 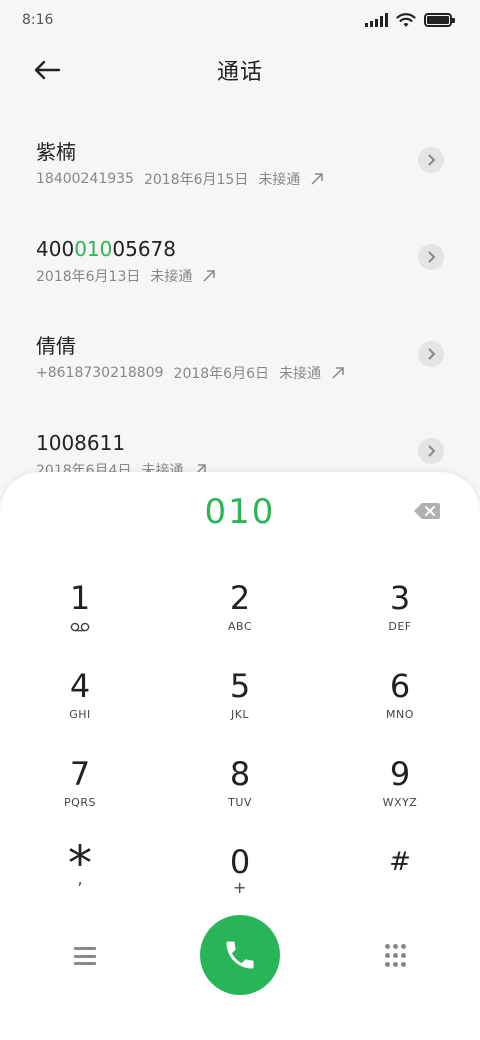 What do you see at coordinates (240, 686) in the screenshot?
I see `key-digit: 5` at bounding box center [240, 686].